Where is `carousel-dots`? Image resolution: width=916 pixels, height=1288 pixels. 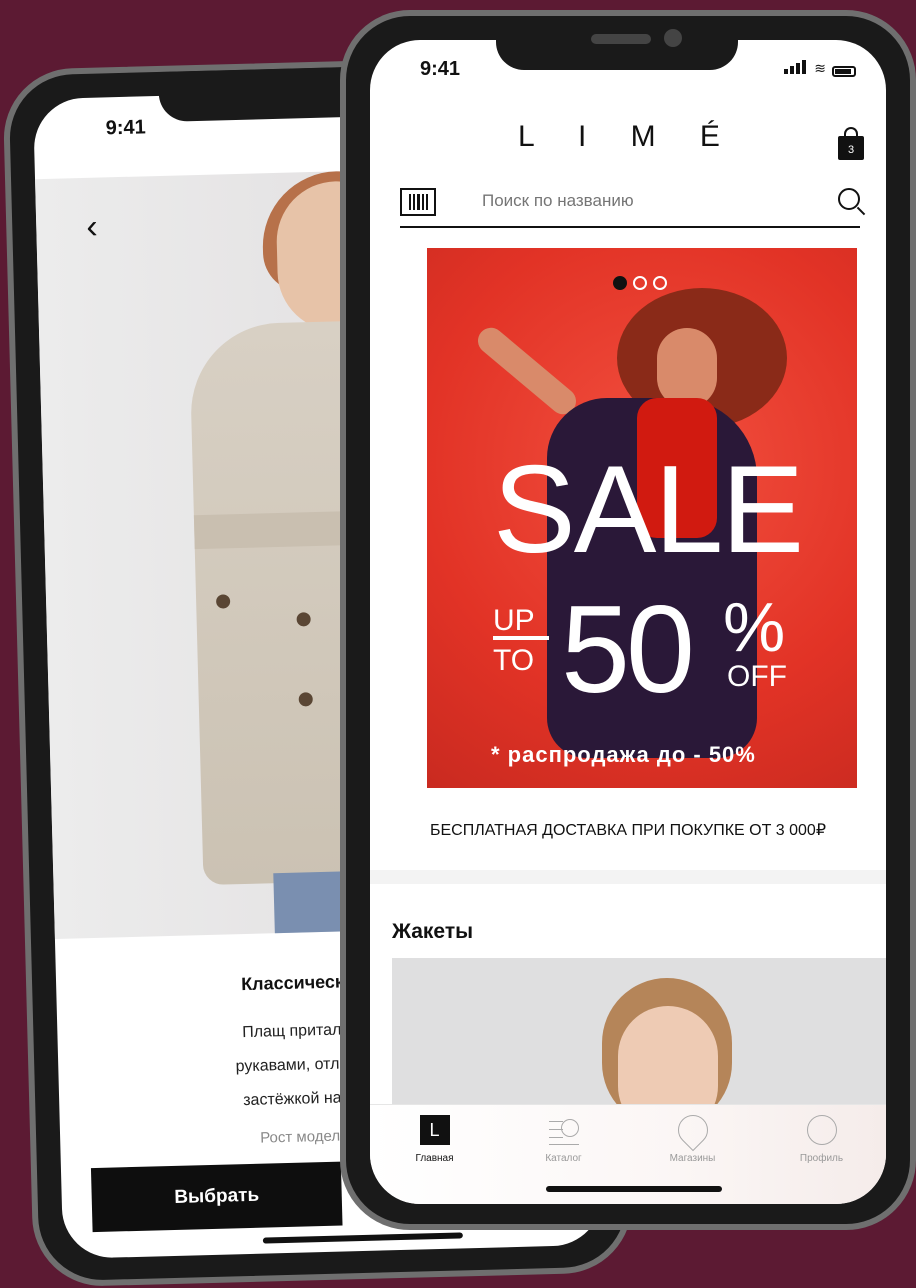
carousel-dots is located at coordinates (640, 283).